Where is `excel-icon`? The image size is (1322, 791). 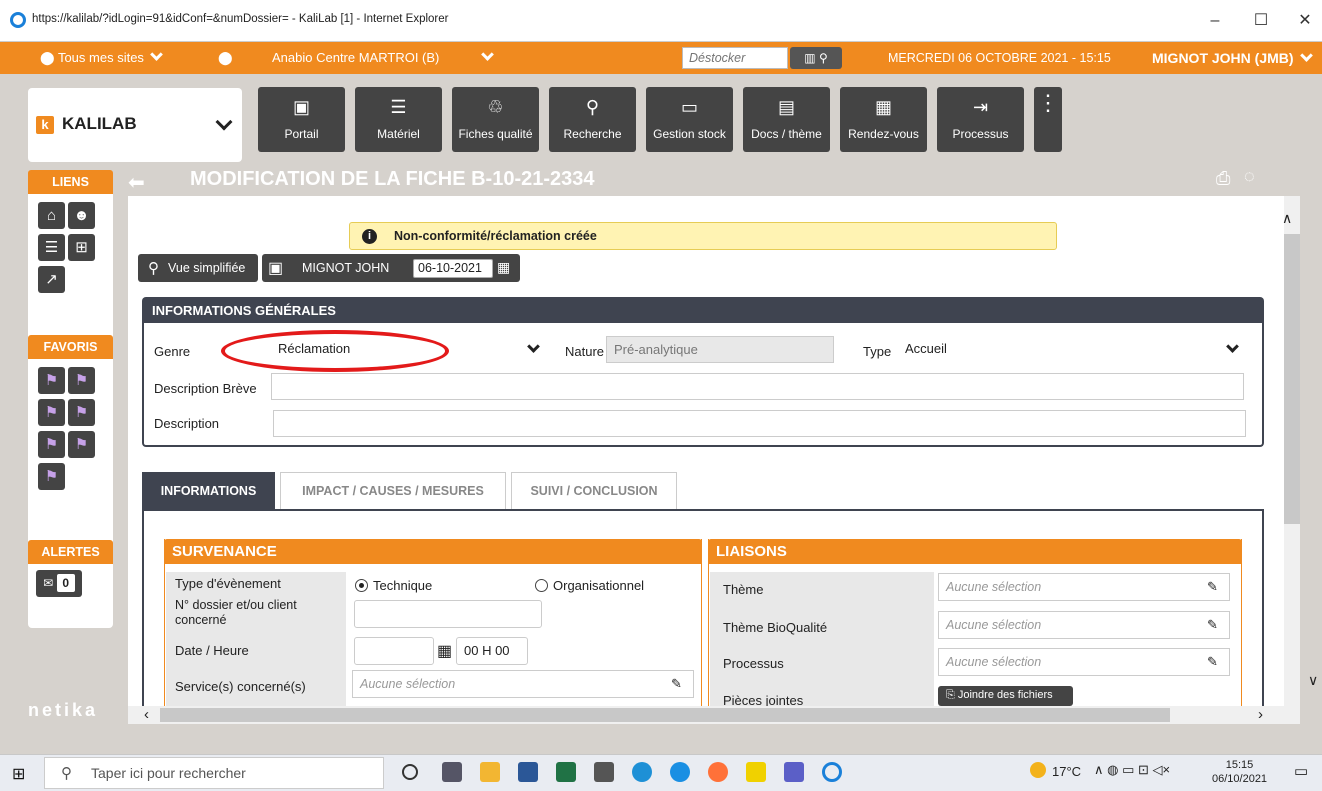 excel-icon is located at coordinates (566, 772).